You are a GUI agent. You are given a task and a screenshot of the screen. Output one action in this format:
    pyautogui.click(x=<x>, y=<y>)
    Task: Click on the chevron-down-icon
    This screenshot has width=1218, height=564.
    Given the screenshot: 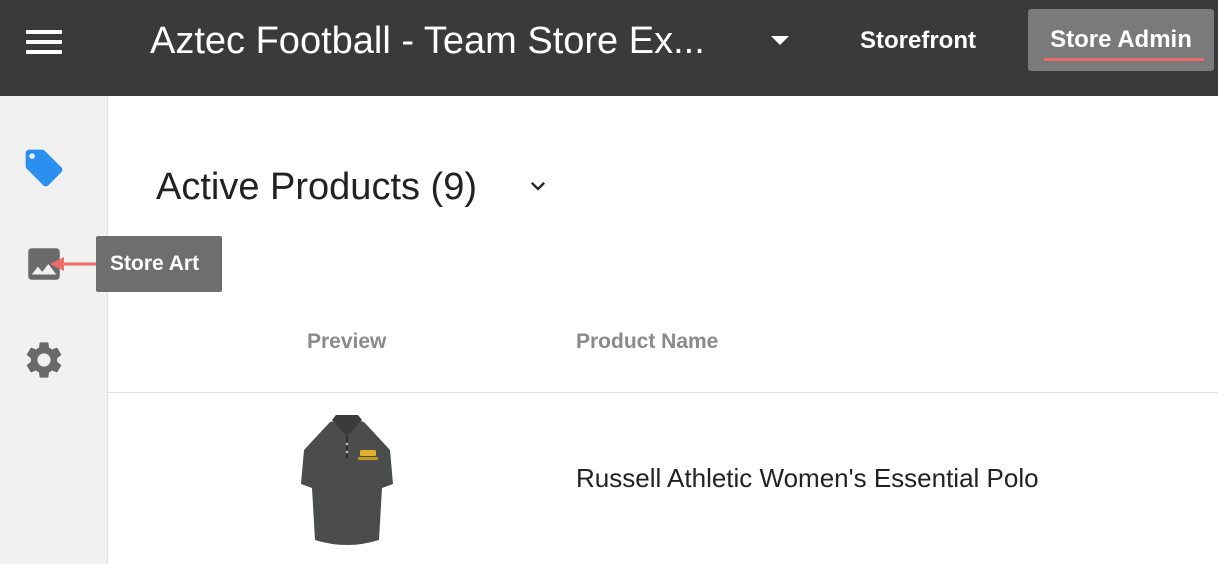 What is the action you would take?
    pyautogui.click(x=538, y=186)
    